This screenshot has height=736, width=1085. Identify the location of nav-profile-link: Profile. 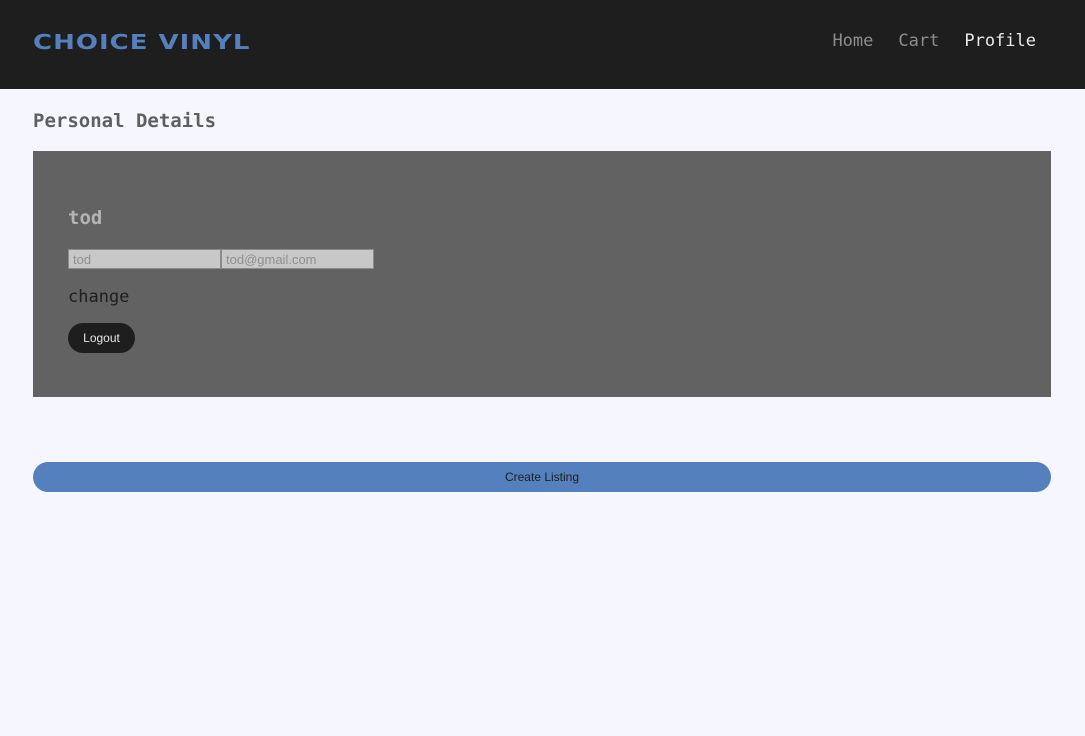
(1000, 41).